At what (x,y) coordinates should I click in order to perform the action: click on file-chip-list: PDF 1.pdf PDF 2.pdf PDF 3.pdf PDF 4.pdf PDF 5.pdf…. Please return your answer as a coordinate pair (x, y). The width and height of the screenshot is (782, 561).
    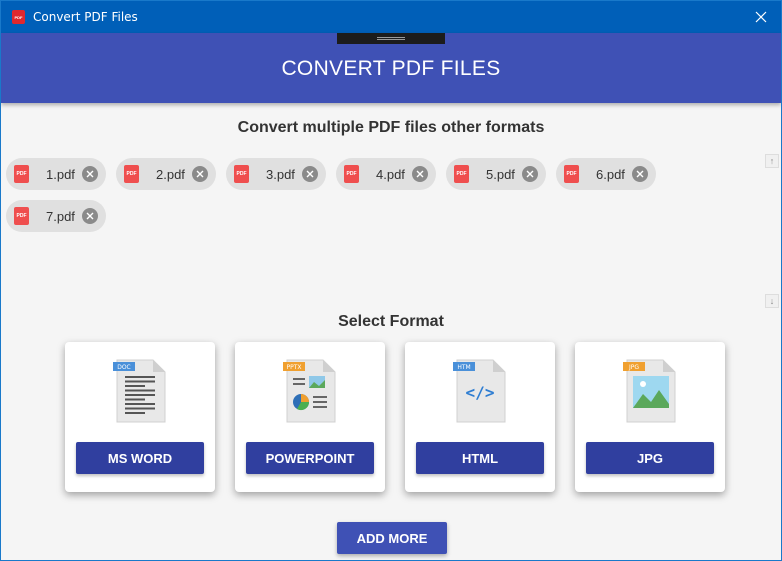
    Looking at the image, I should click on (381, 195).